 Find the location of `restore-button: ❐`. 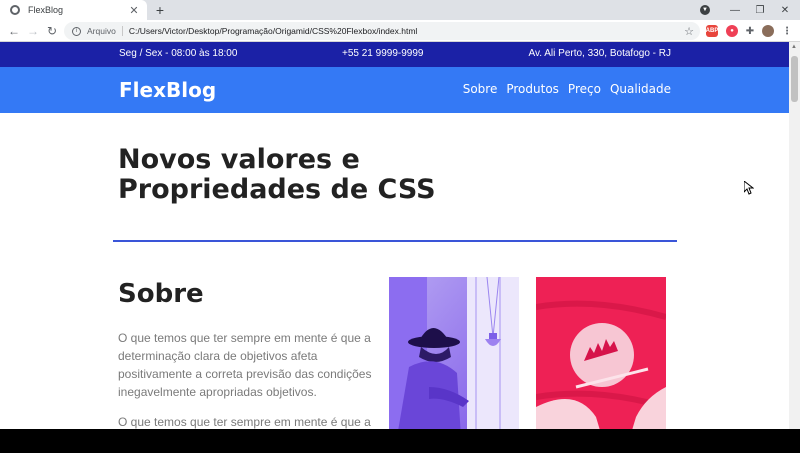

restore-button: ❐ is located at coordinates (760, 10).